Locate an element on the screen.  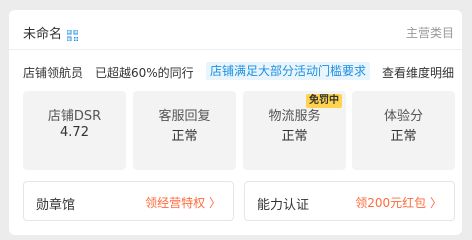
beat-peers-text: 已超越60%的同行 is located at coordinates (144, 73).